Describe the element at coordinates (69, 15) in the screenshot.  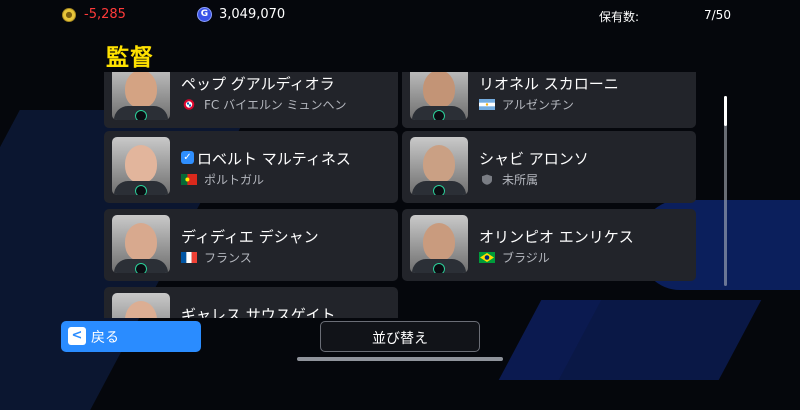
I see `coin-icon: ●` at that location.